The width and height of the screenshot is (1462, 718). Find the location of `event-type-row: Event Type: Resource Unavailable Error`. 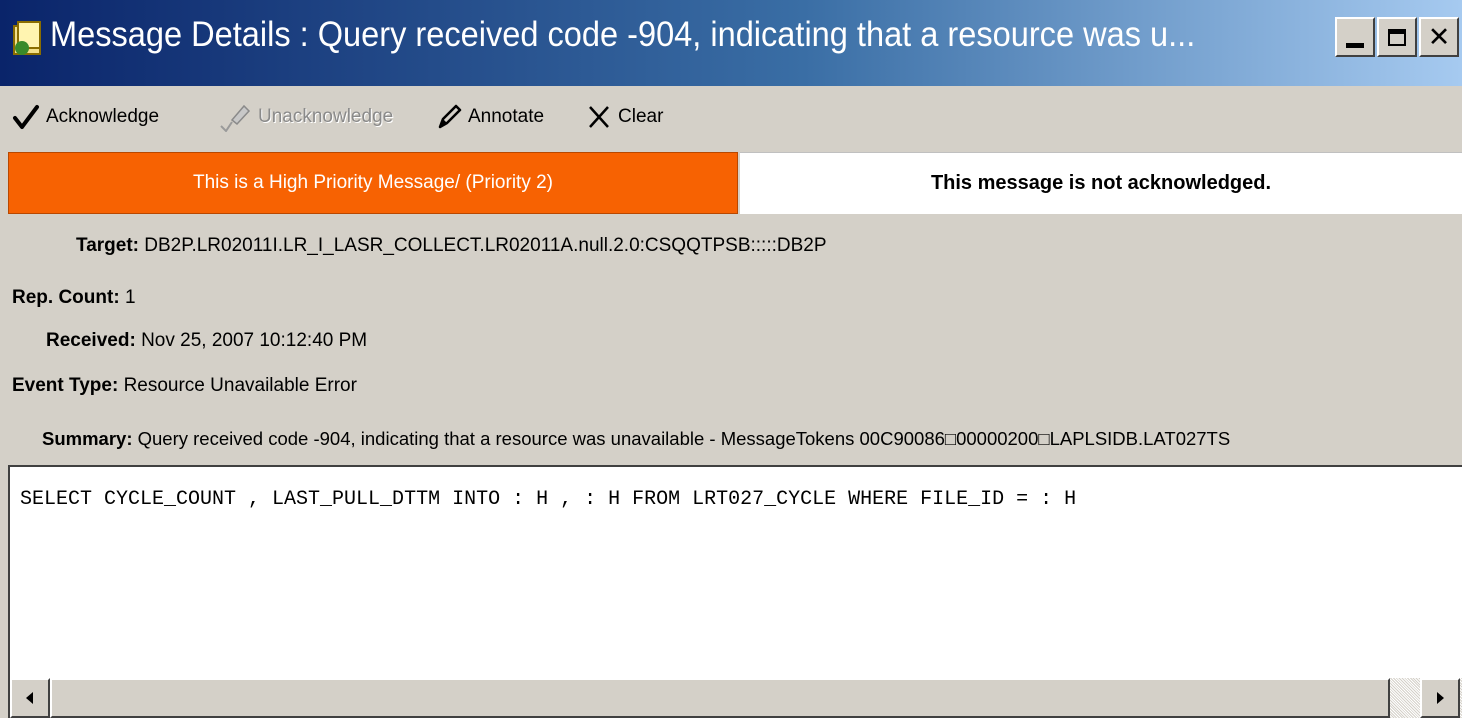

event-type-row: Event Type: Resource Unavailable Error is located at coordinates (184, 386).